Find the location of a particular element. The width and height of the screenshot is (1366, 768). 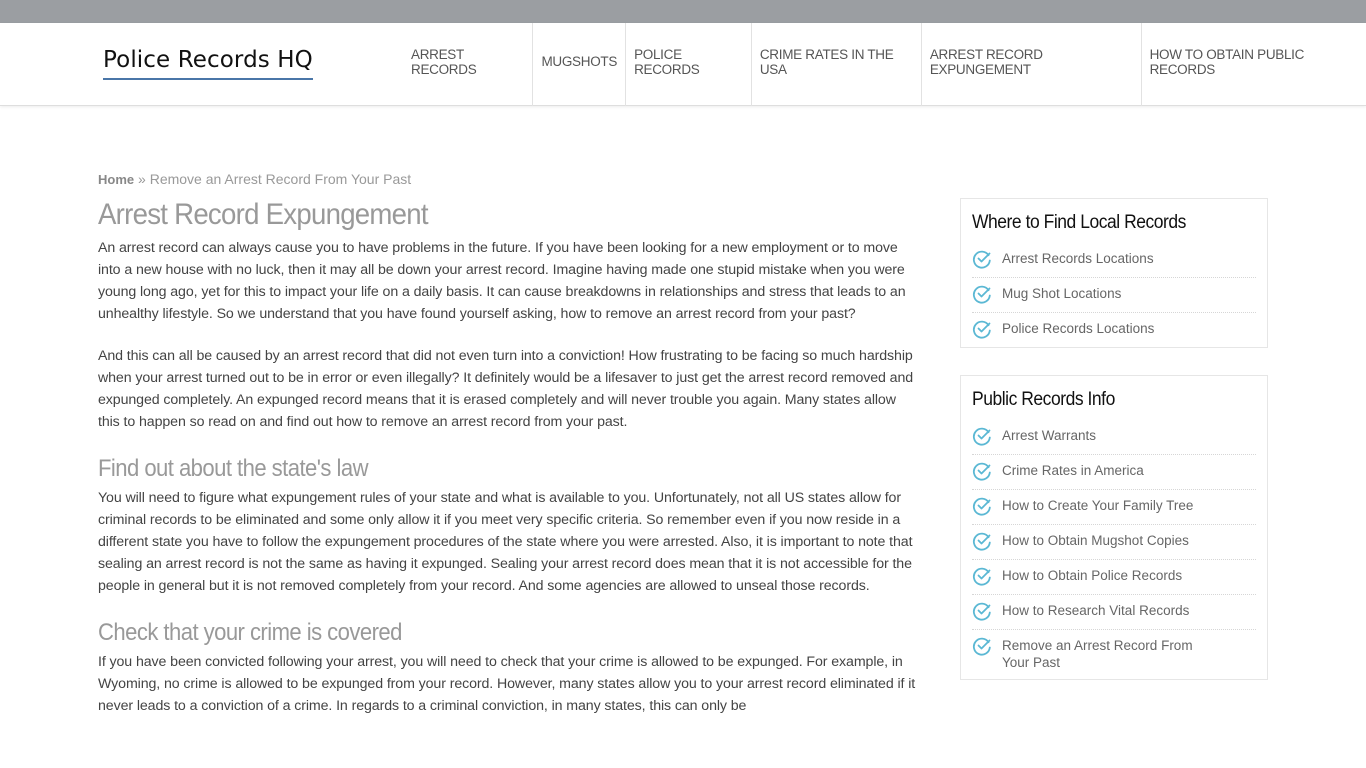

widget-link-label: Police Records Locations is located at coordinates (1078, 328).